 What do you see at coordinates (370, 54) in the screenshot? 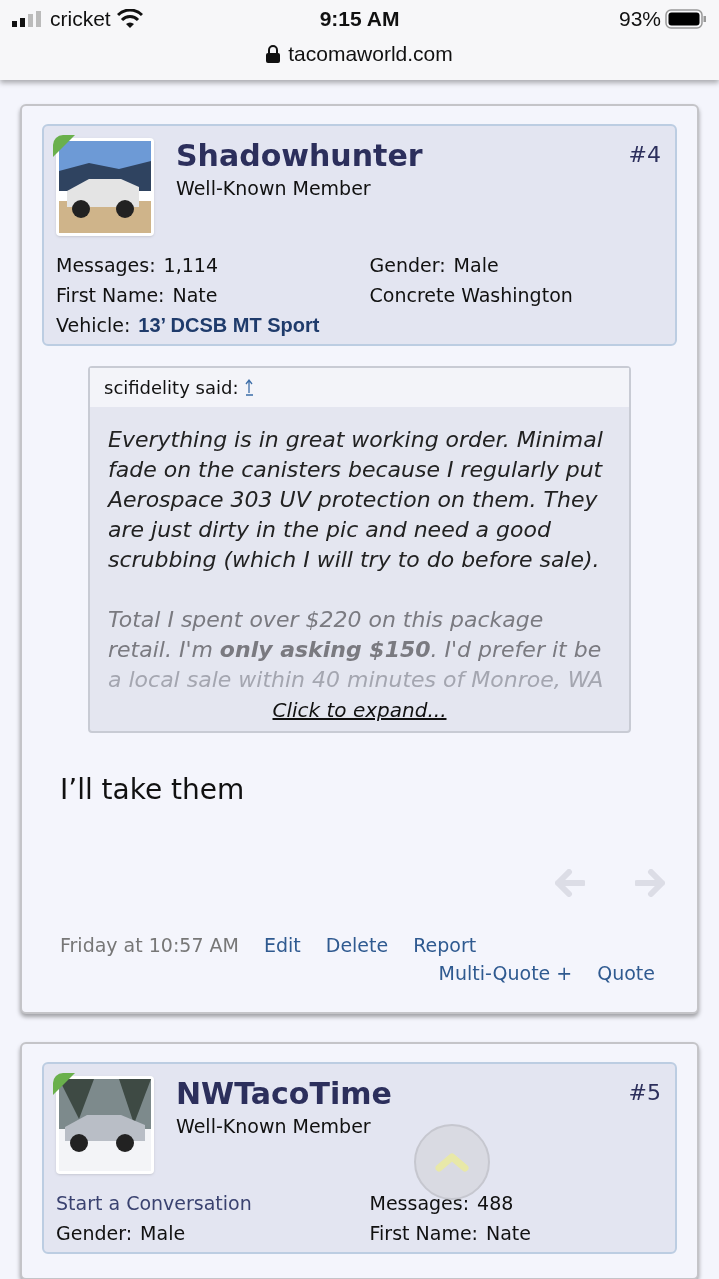
I see `url-text: tacomaworld.com` at bounding box center [370, 54].